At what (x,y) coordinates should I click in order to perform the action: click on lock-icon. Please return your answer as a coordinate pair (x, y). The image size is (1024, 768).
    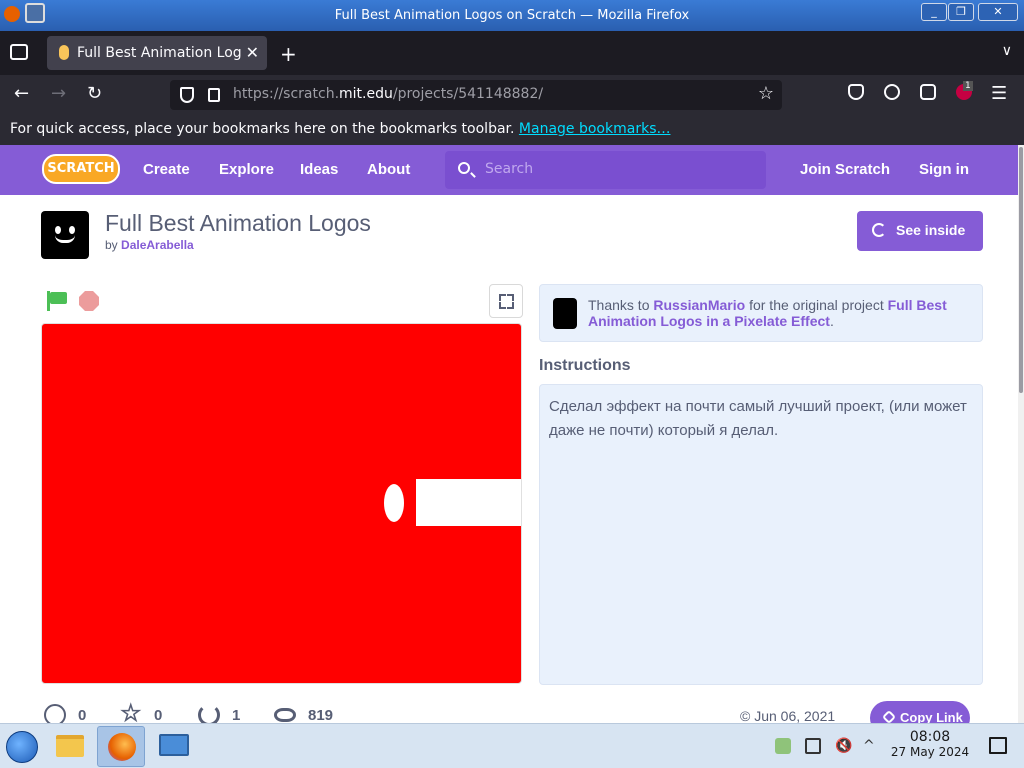
    Looking at the image, I should click on (214, 95).